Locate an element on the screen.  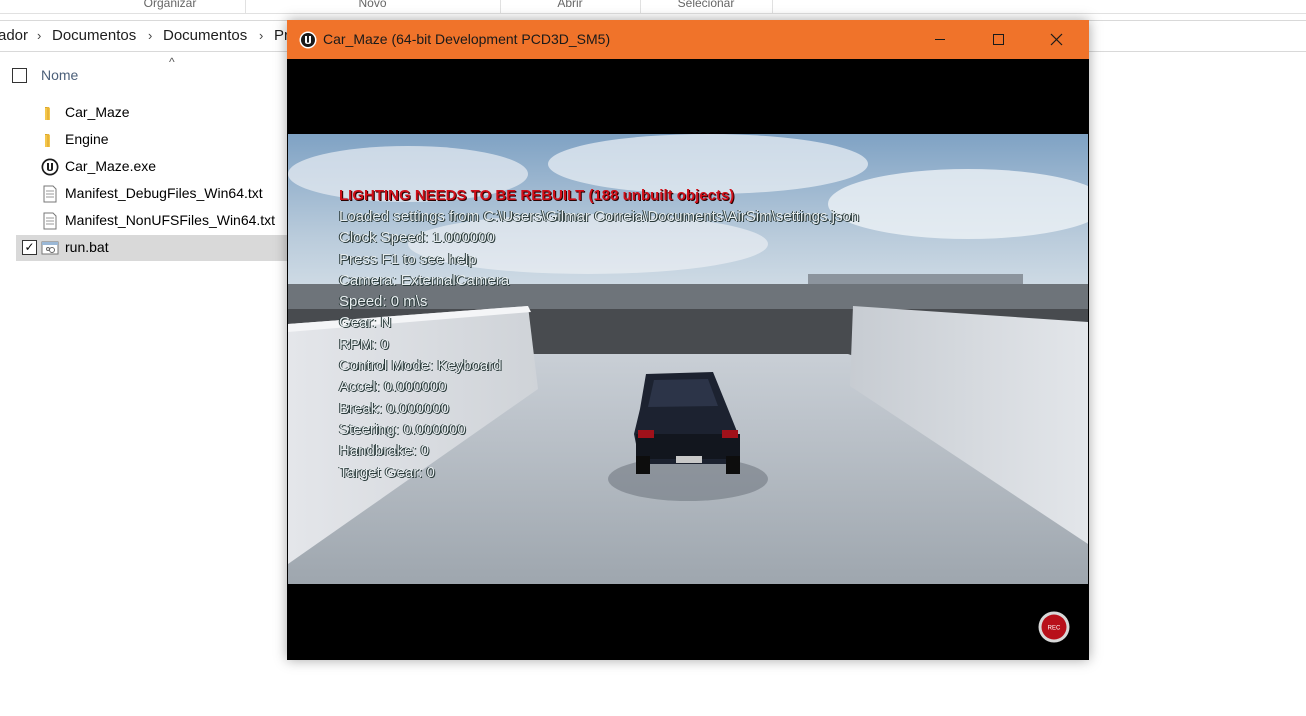
column-header-name: Nome is located at coordinates (59, 75).